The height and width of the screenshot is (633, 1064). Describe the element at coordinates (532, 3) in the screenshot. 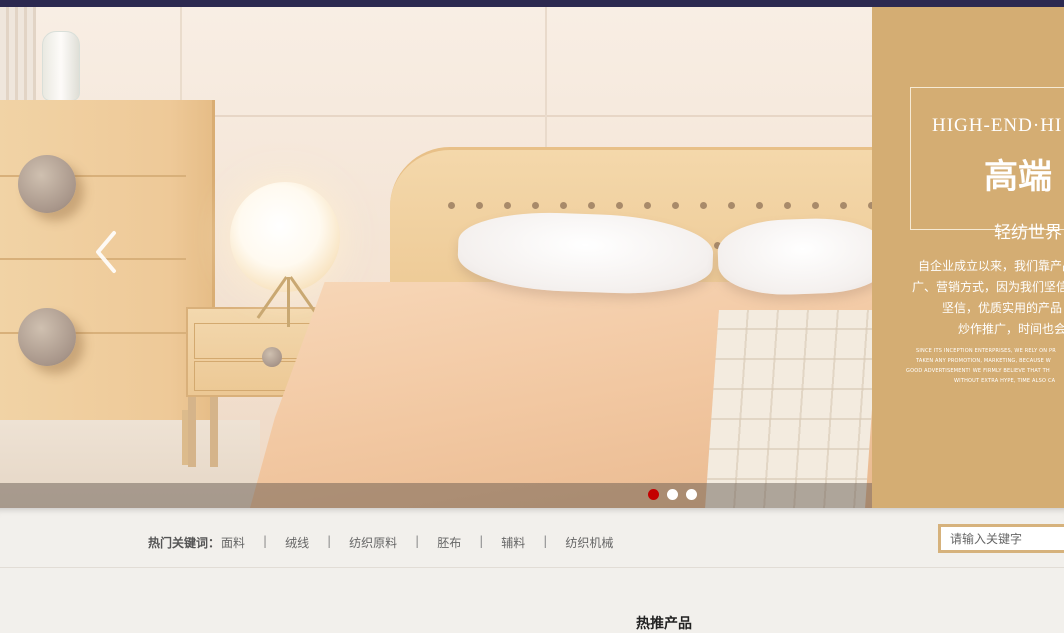

I see `top-bar` at that location.